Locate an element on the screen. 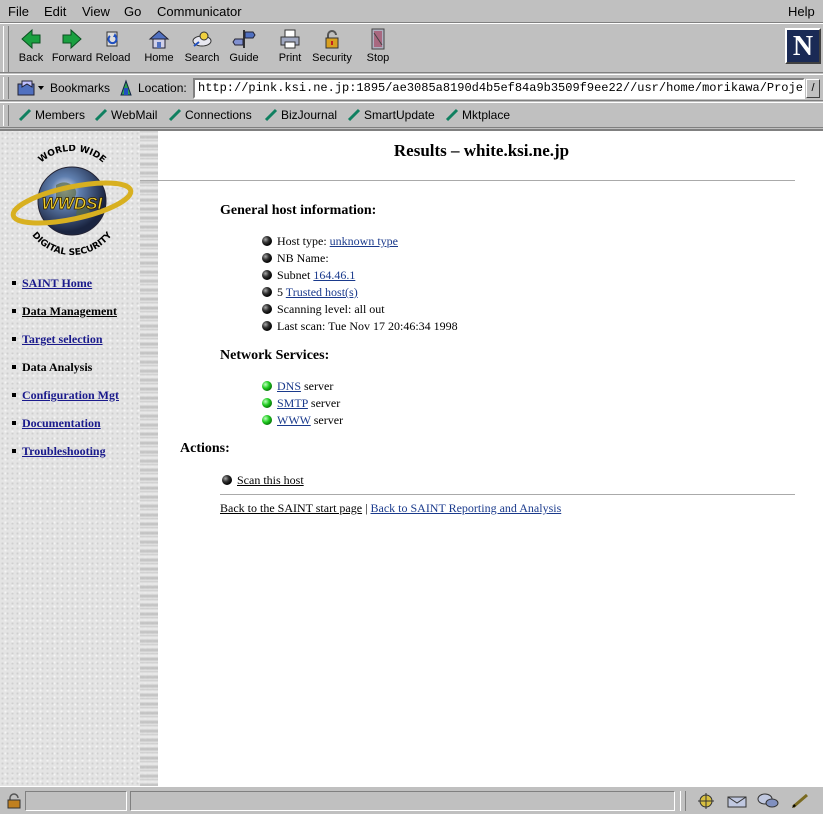  last-scan-text: Last scan: Tue Nov 17 20:46:34 1998 is located at coordinates (367, 326).